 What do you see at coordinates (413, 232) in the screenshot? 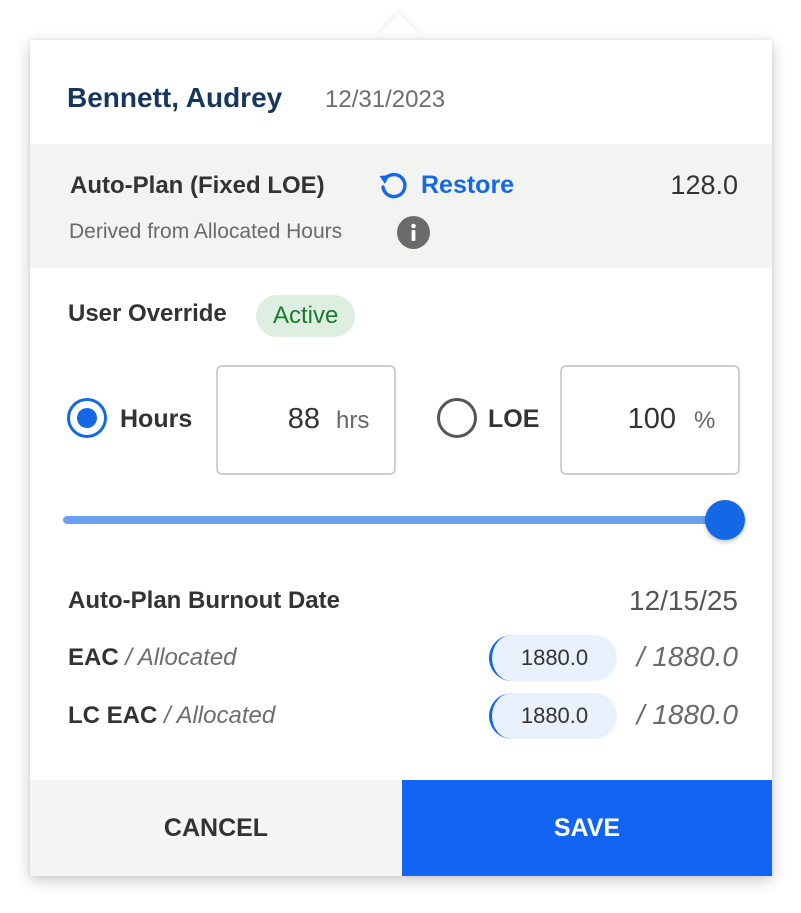
I see `info-icon` at bounding box center [413, 232].